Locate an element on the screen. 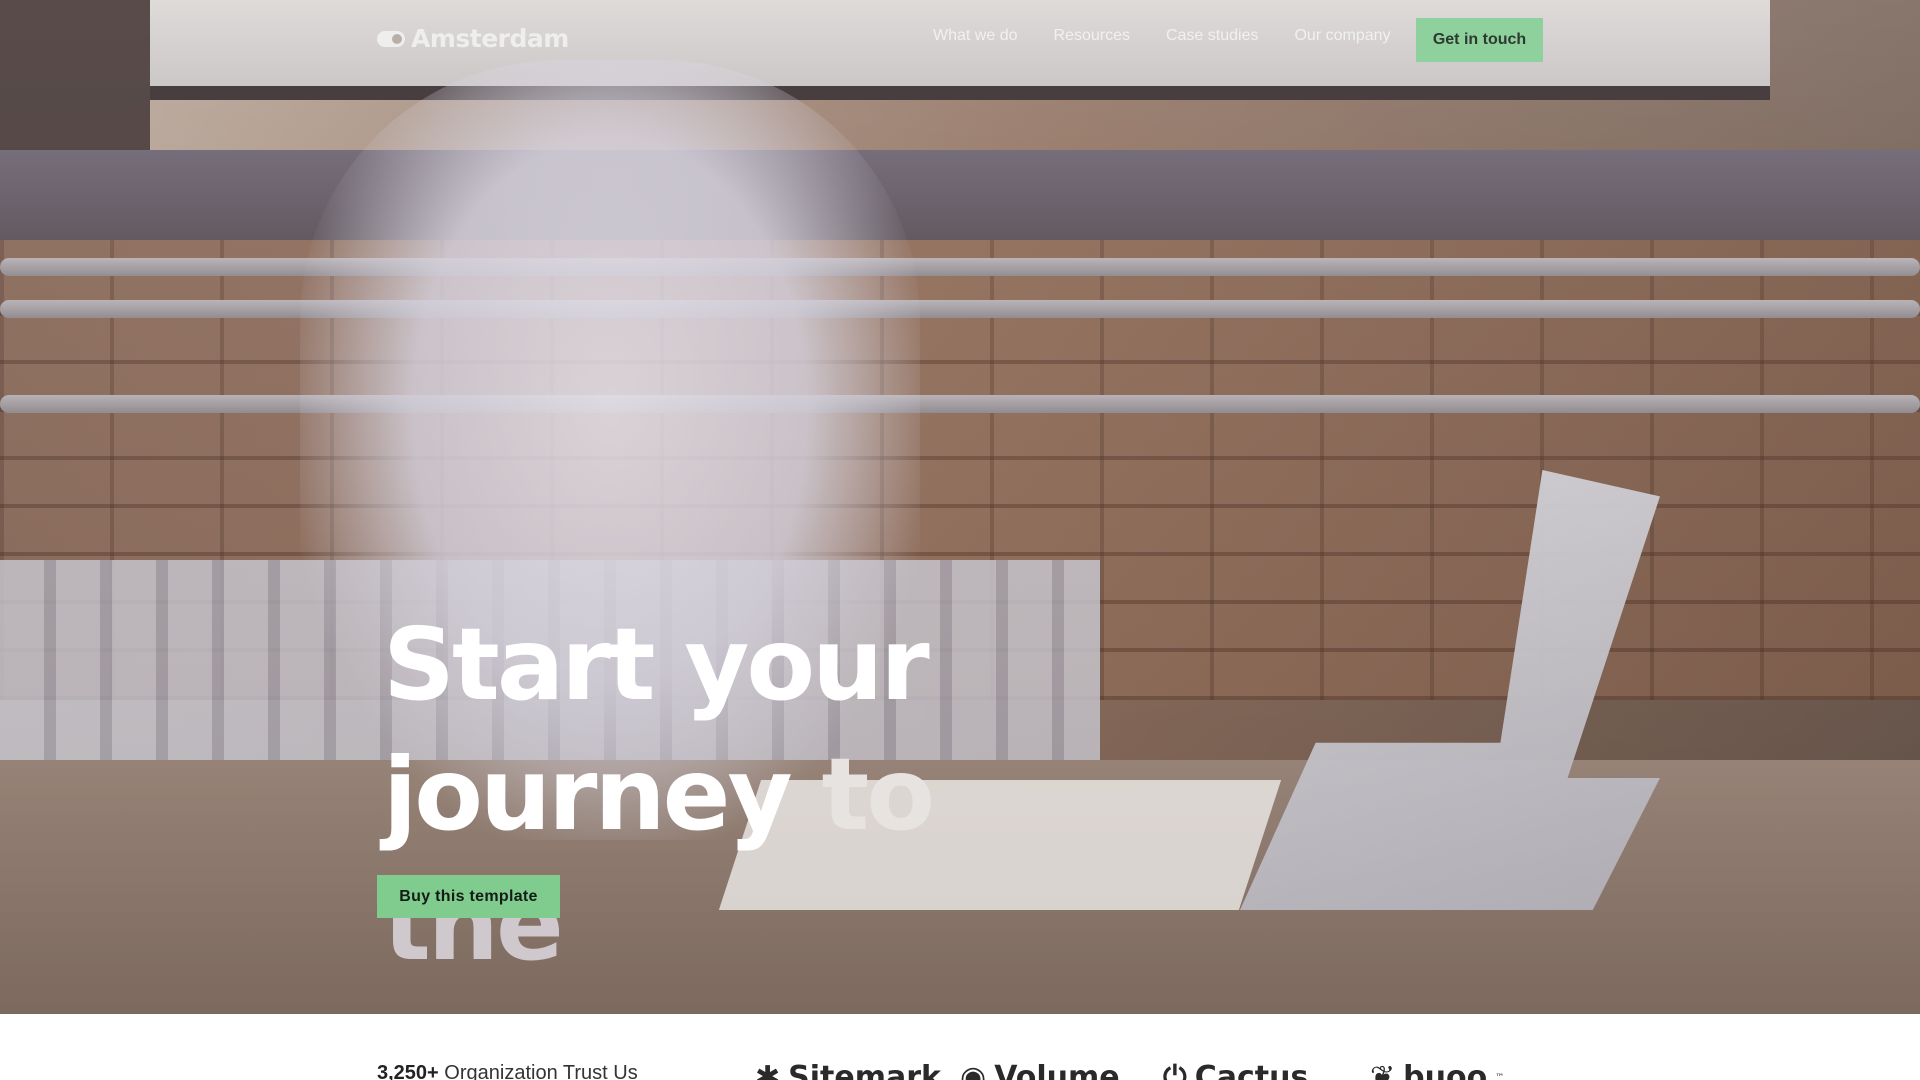 The width and height of the screenshot is (1920, 1080). headline-part-2: to is located at coordinates (878, 794).